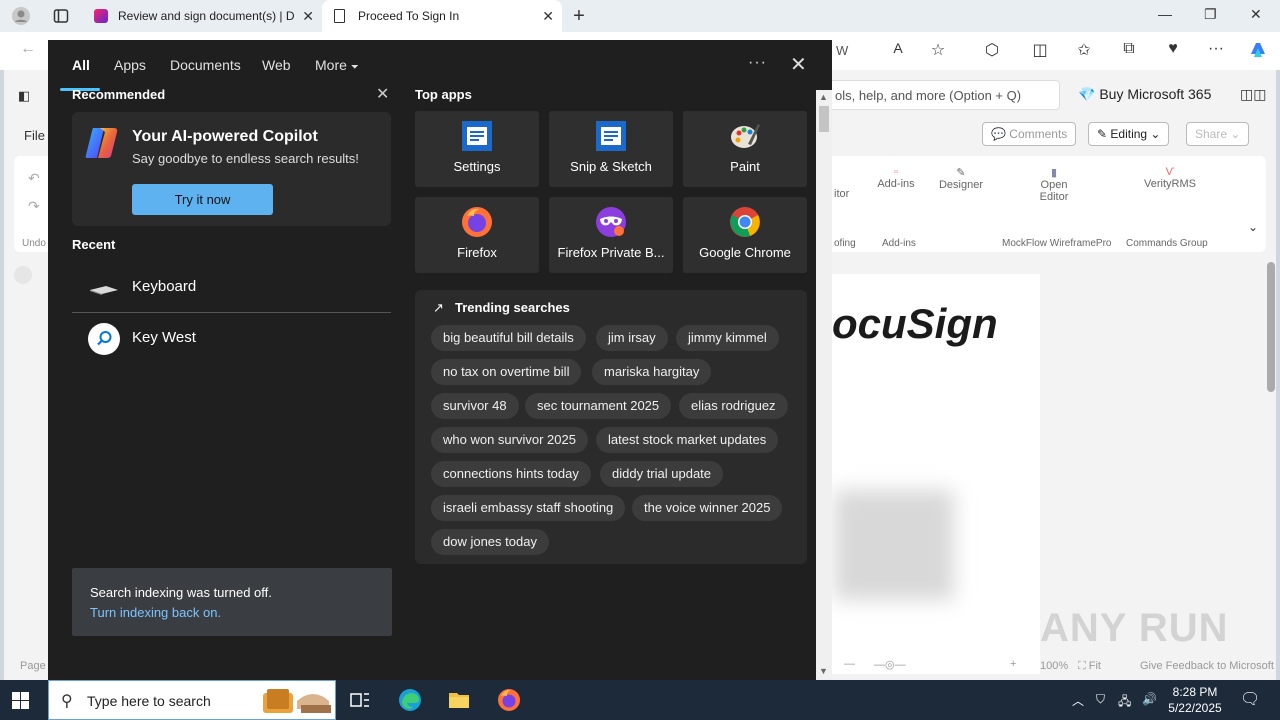 This screenshot has height=720, width=1280. Describe the element at coordinates (1078, 700) in the screenshot. I see `show-hidden-icons-icon: ︿` at that location.